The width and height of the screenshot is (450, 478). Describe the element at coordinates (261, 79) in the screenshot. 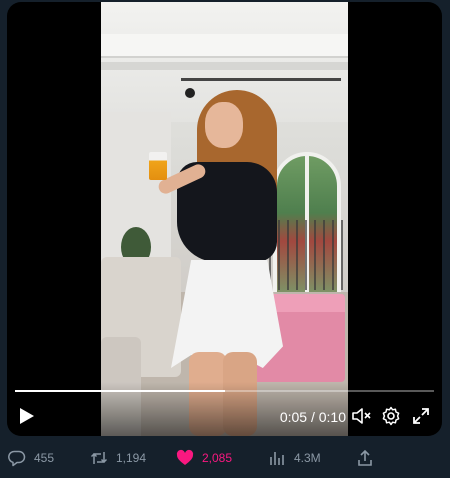

I see `scene-light-track` at that location.